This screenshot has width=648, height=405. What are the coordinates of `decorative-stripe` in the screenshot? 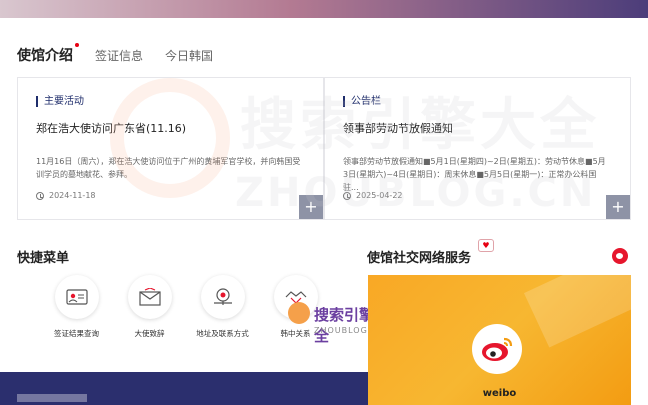 It's located at (577, 311).